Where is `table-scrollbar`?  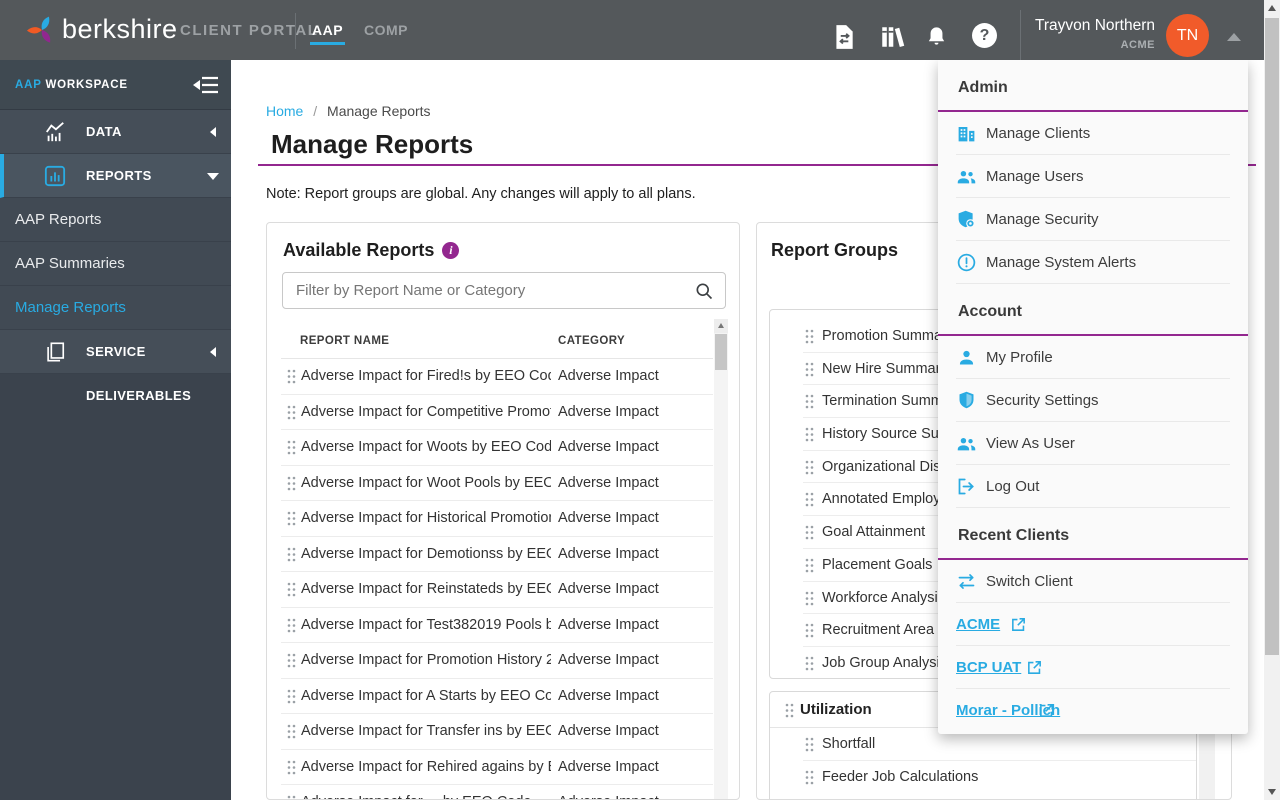 table-scrollbar is located at coordinates (721, 559).